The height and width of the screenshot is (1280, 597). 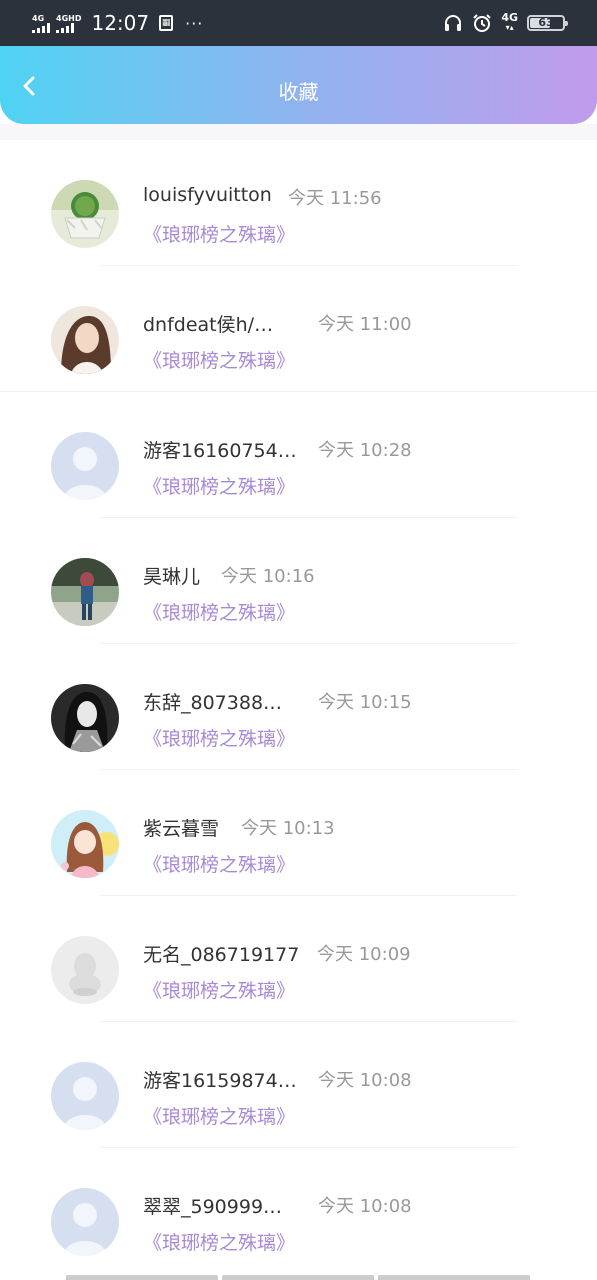 I want to click on signal-label: 4GHD, so click(x=69, y=18).